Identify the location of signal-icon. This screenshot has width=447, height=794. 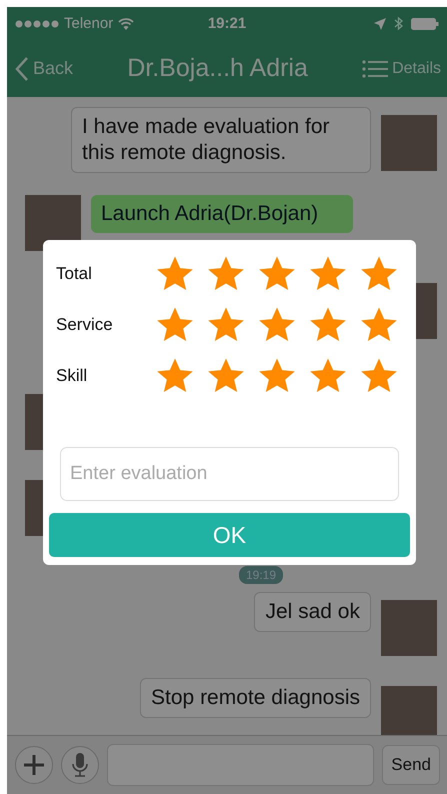
(37, 24).